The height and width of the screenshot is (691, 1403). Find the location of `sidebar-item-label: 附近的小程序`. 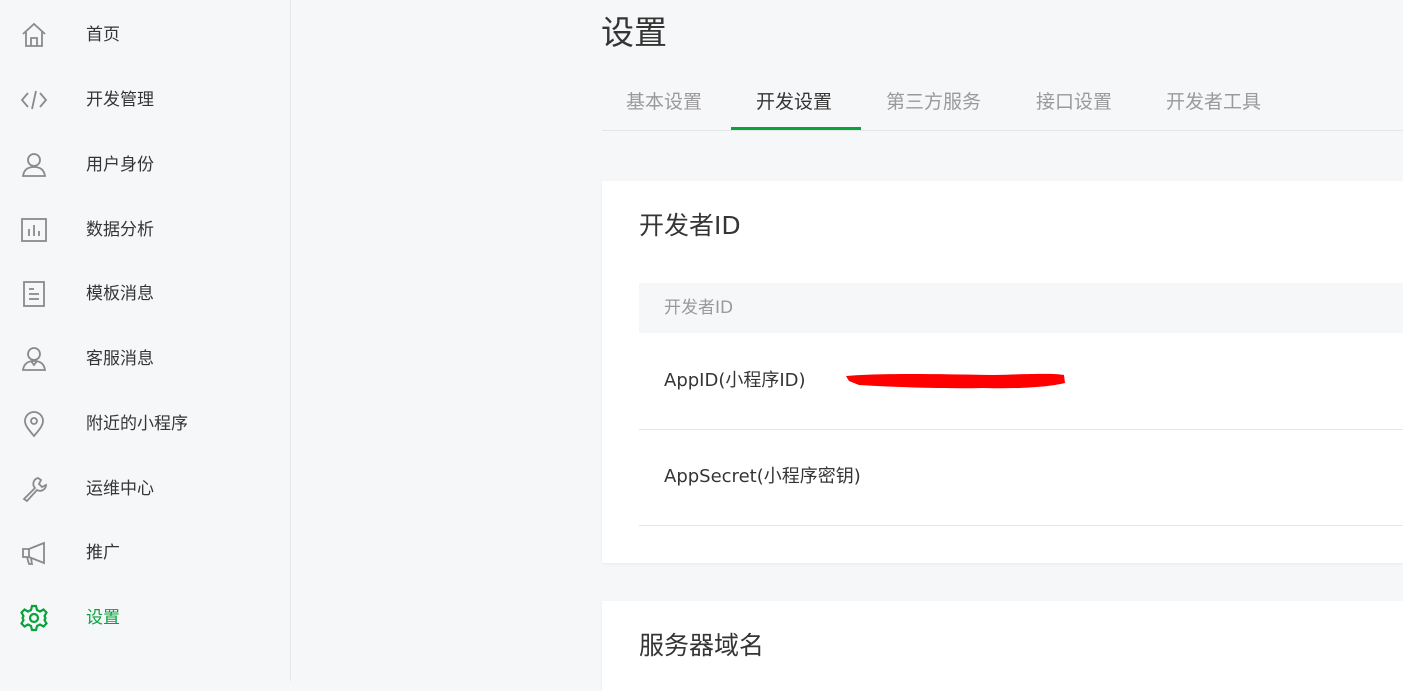

sidebar-item-label: 附近的小程序 is located at coordinates (137, 424).